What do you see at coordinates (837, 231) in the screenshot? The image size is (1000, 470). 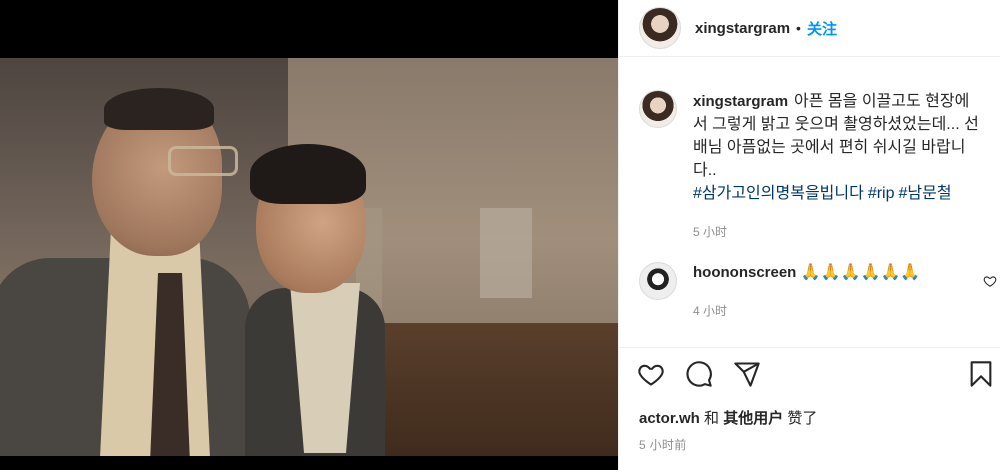 I see `caption-time: 5 小时` at bounding box center [837, 231].